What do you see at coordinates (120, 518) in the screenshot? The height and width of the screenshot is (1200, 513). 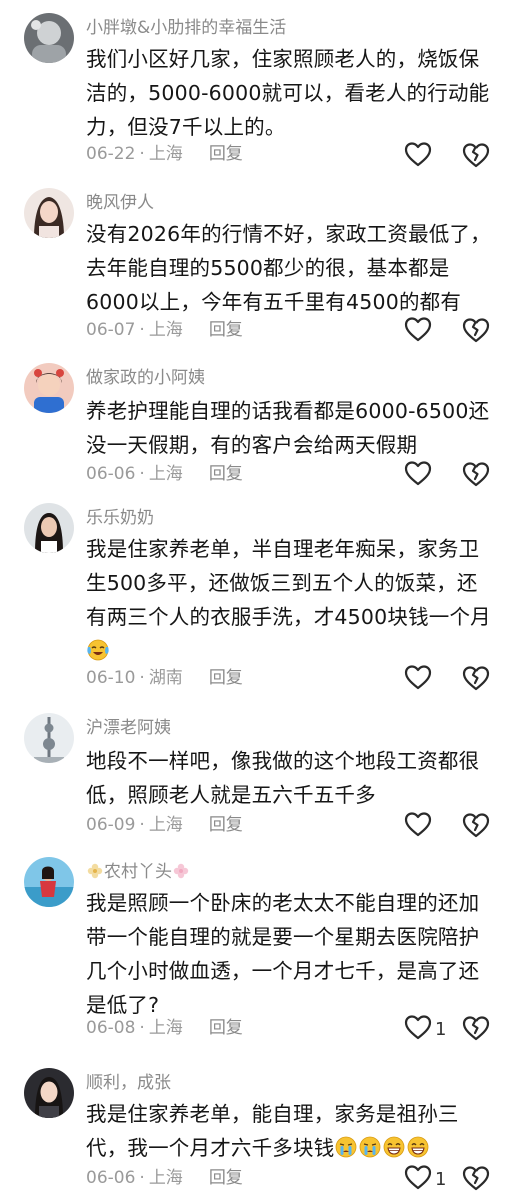 I see `username: 乐乐奶奶` at bounding box center [120, 518].